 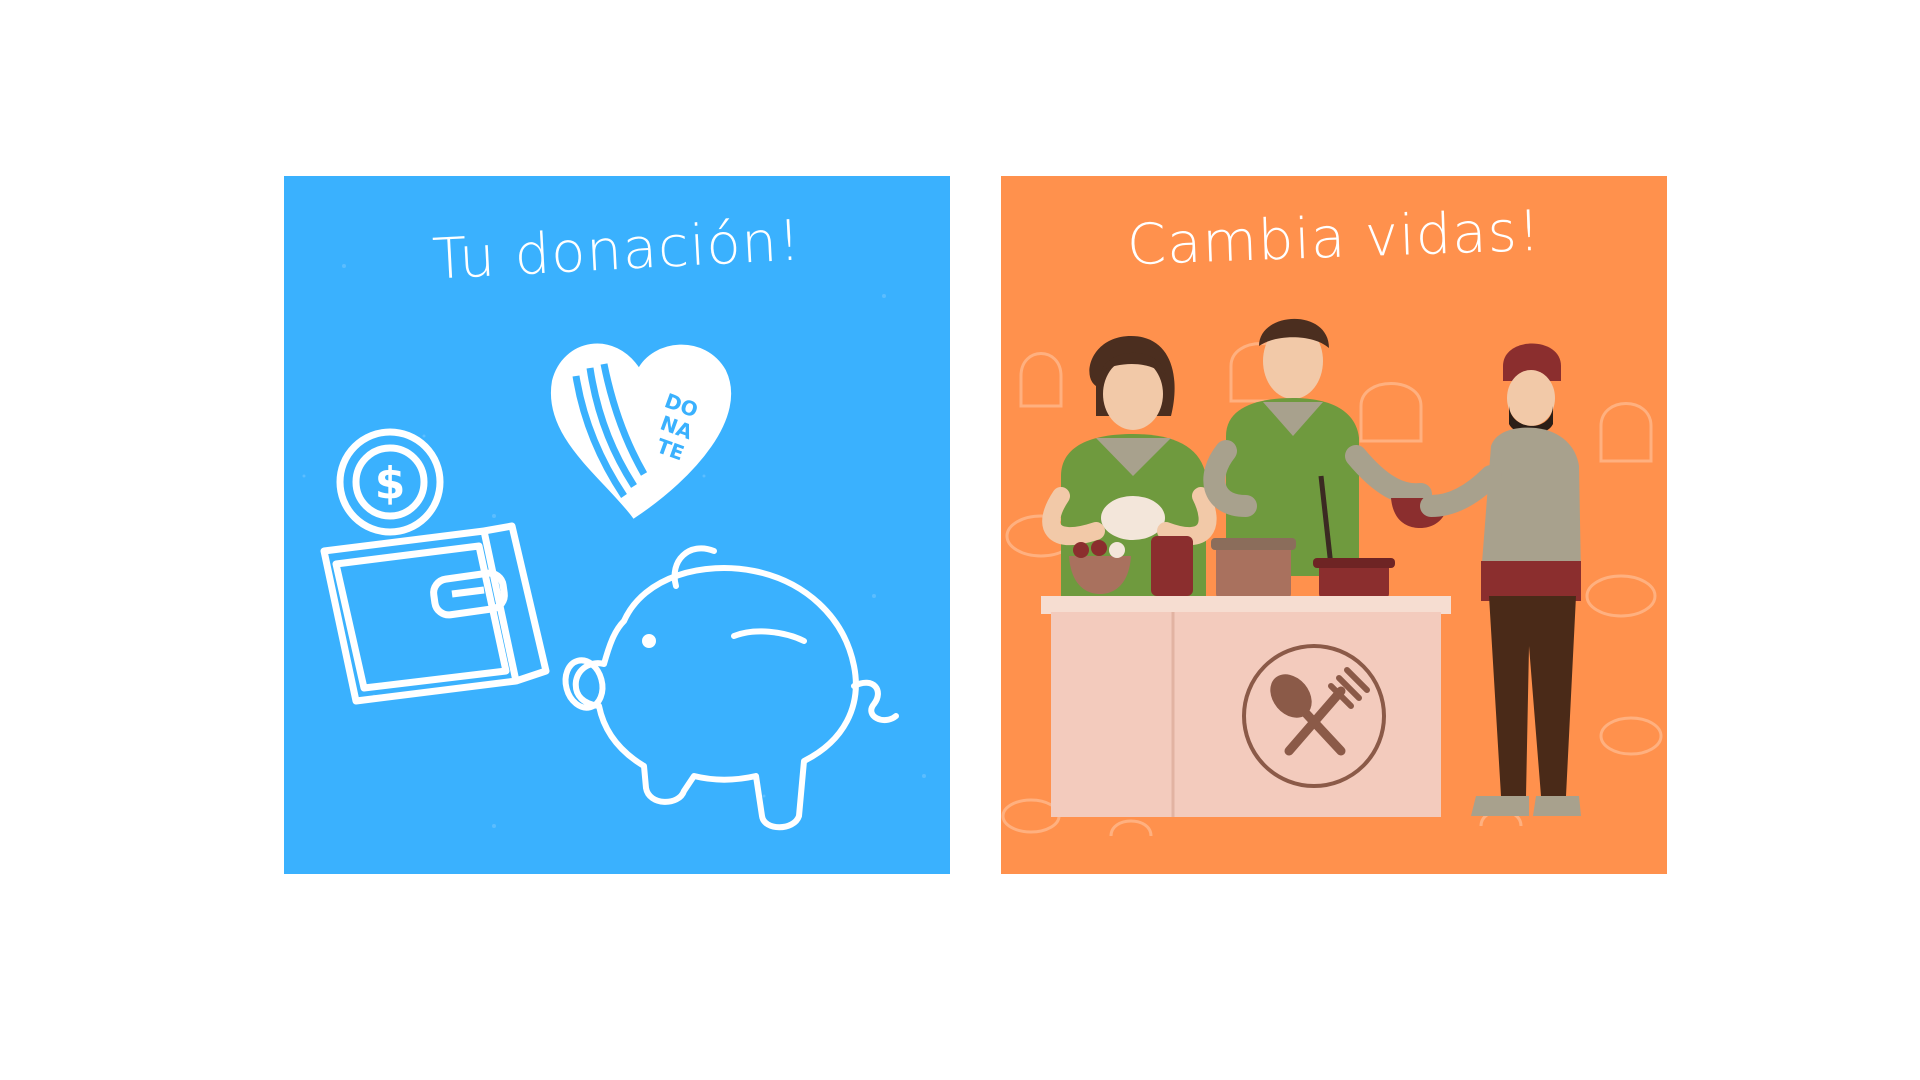 I want to click on wallet-icon, so click(x=435, y=613).